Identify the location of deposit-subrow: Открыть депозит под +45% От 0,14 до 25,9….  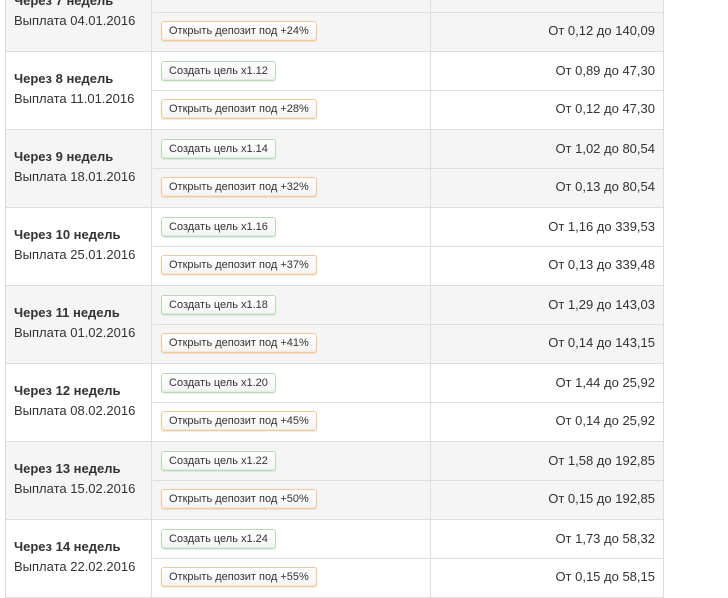
(408, 422).